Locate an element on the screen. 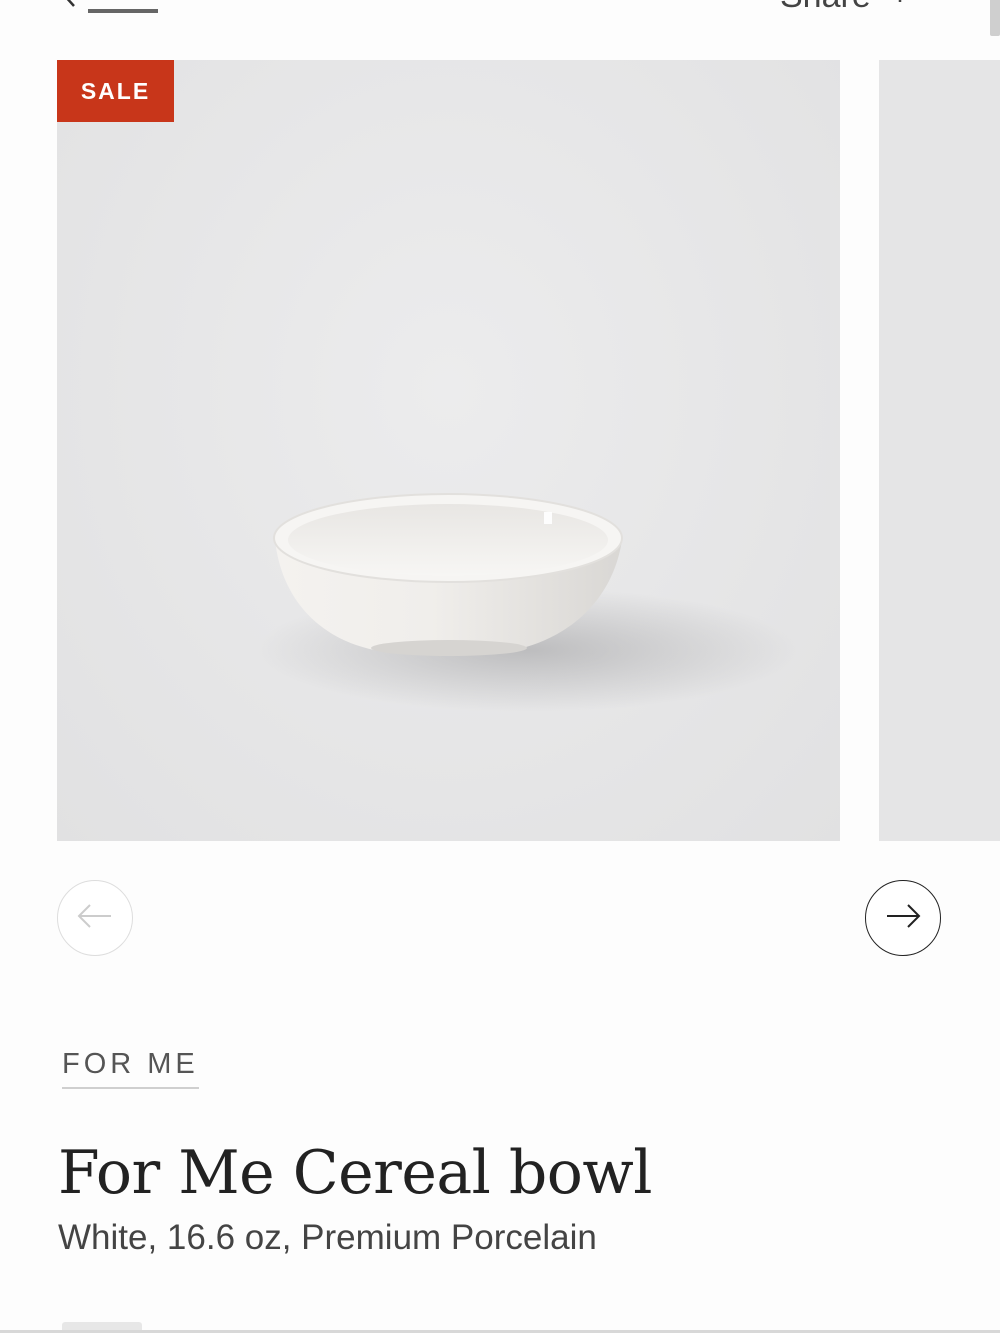  previous-image-button is located at coordinates (95, 918).